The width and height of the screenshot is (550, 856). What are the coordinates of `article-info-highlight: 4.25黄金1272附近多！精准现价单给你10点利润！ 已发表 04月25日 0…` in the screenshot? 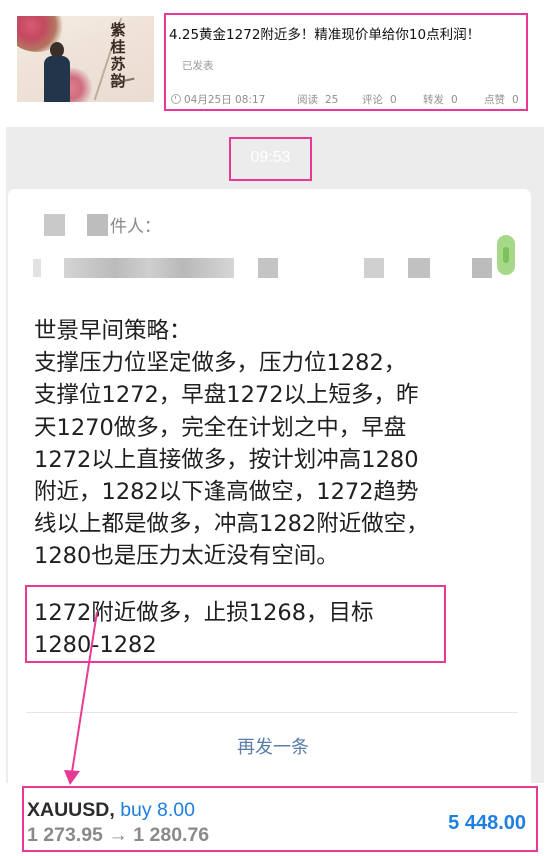 It's located at (346, 62).